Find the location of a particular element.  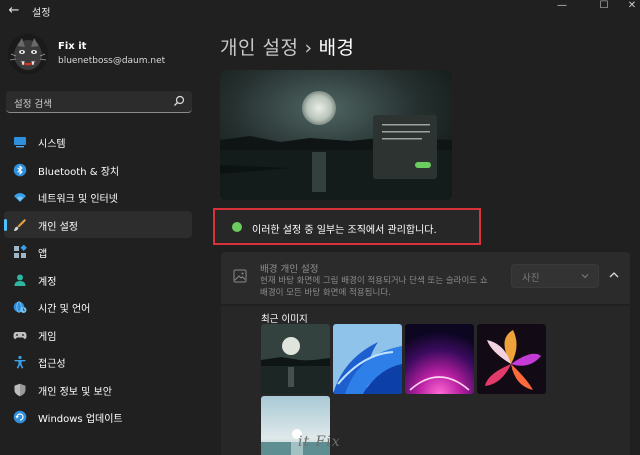

sidebar-item-windows-update: Windows 업데이트 is located at coordinates (98, 417).